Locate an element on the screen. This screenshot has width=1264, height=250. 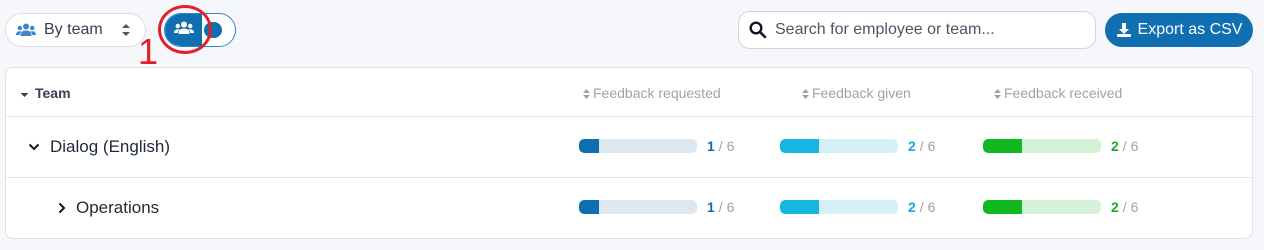
group-by-value: By team is located at coordinates (73, 29).